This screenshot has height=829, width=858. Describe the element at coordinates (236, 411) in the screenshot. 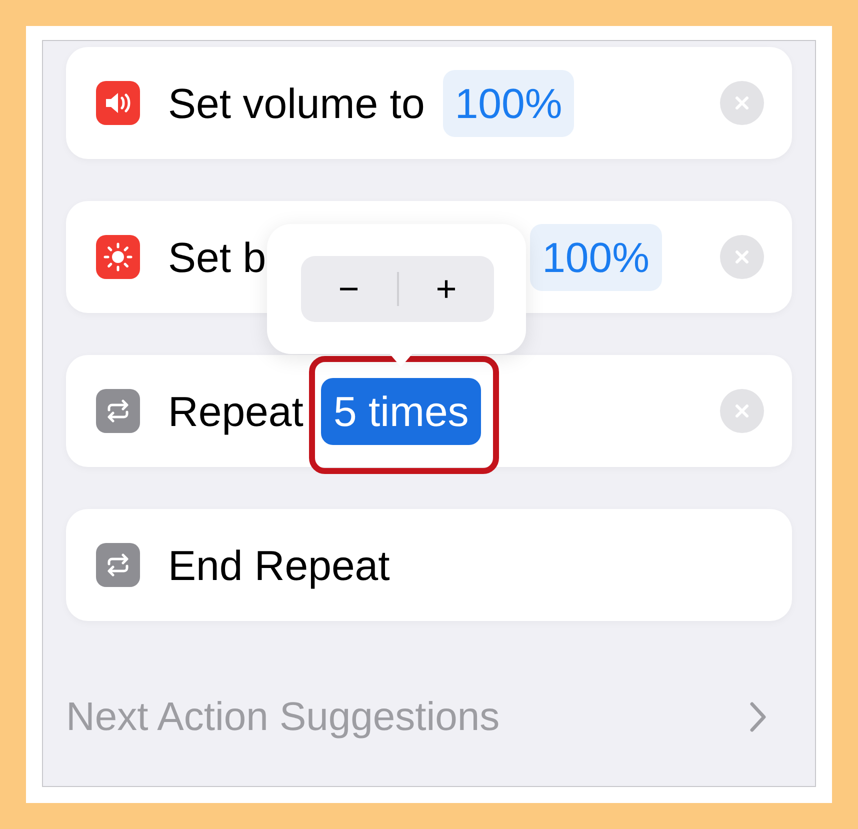

I see `action-label: Repeat` at that location.